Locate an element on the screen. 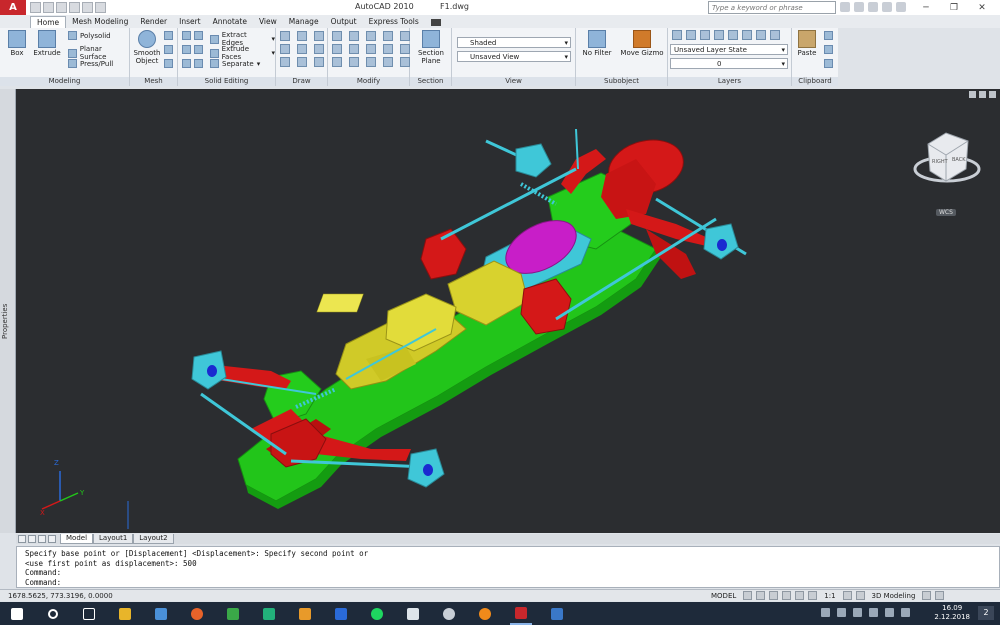 This screenshot has height=625, width=1000. lock-icon is located at coordinates (927, 595).